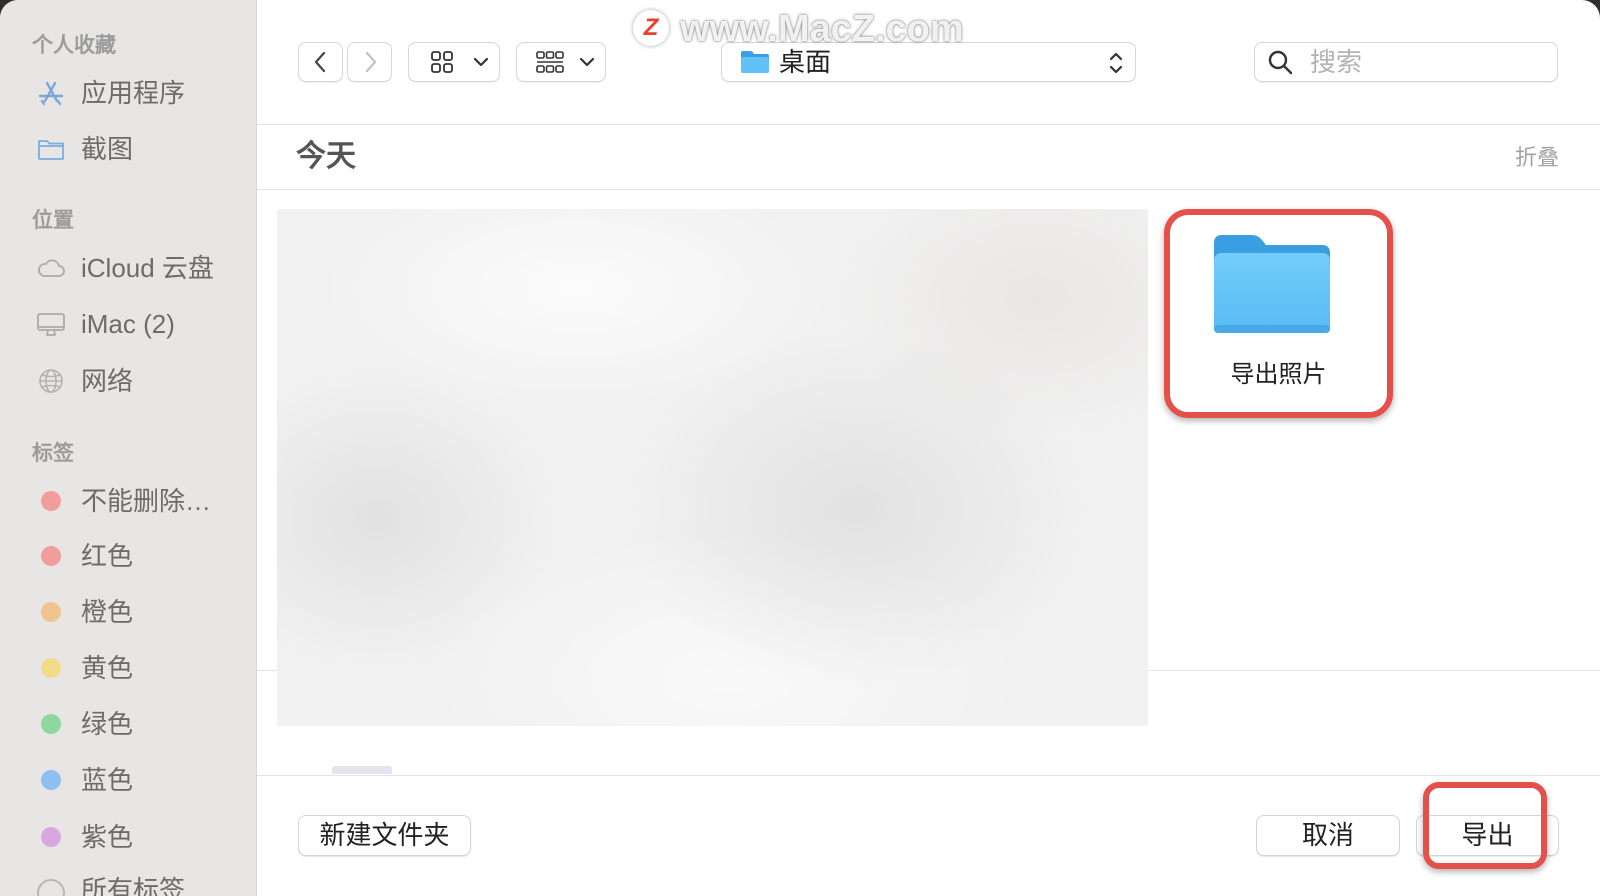 This screenshot has height=896, width=1600. Describe the element at coordinates (107, 780) in the screenshot. I see `sidebar-item-label: 蓝色` at that location.